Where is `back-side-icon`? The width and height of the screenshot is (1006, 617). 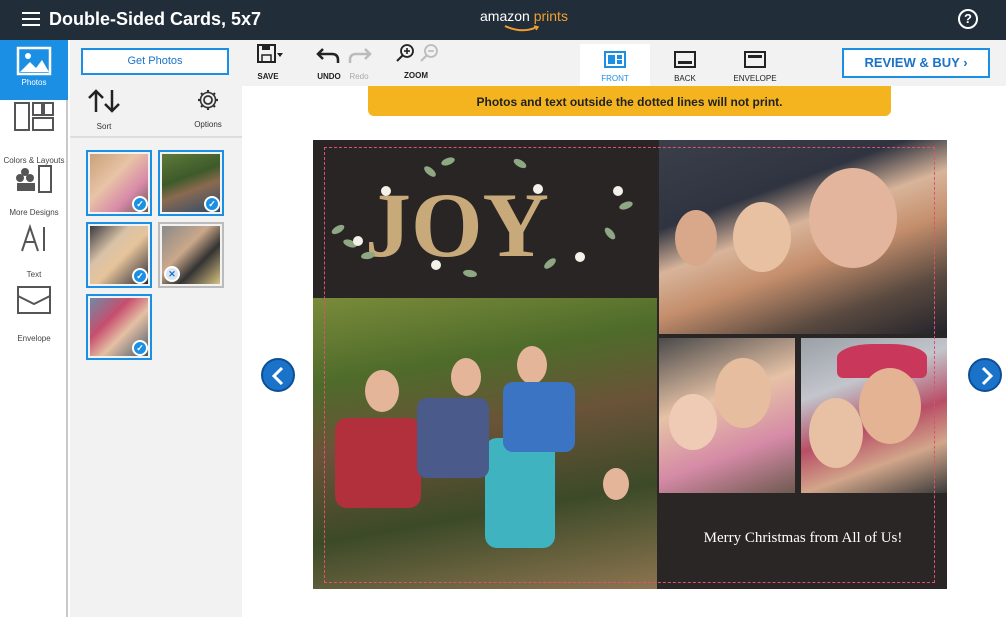 back-side-icon is located at coordinates (685, 59).